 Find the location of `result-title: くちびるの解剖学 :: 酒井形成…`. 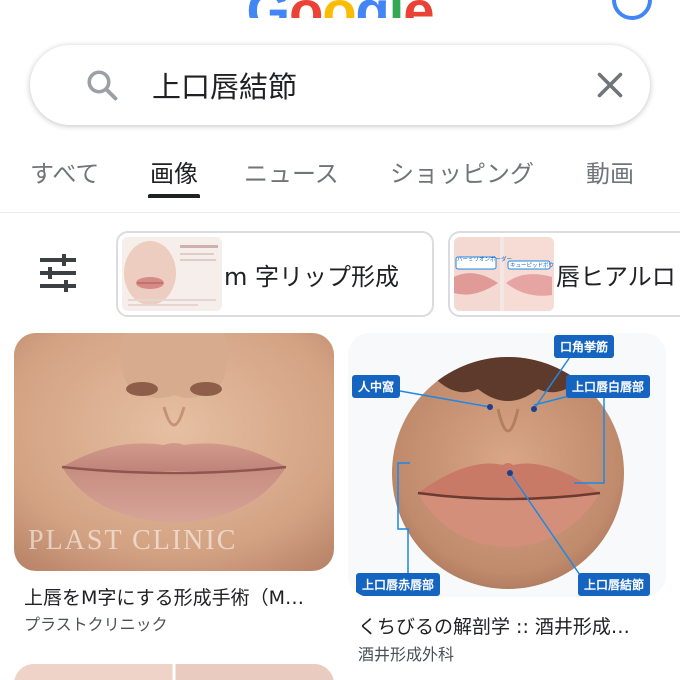

result-title: くちびるの解剖学 :: 酒井形成… is located at coordinates (494, 625).